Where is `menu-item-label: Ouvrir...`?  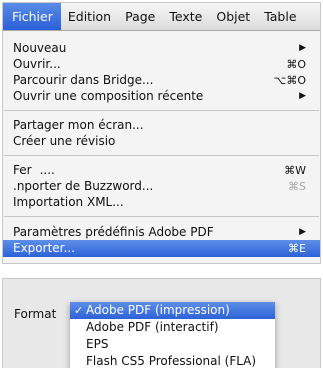
menu-item-label: Ouvrir... is located at coordinates (37, 64).